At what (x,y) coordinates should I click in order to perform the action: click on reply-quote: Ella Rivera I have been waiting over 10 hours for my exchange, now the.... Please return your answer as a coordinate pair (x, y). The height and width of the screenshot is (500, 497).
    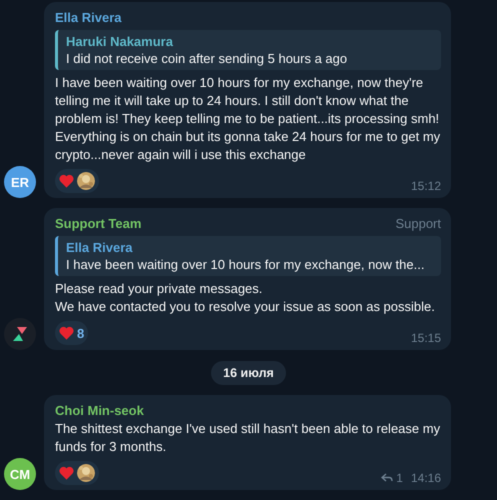
    Looking at the image, I should click on (248, 256).